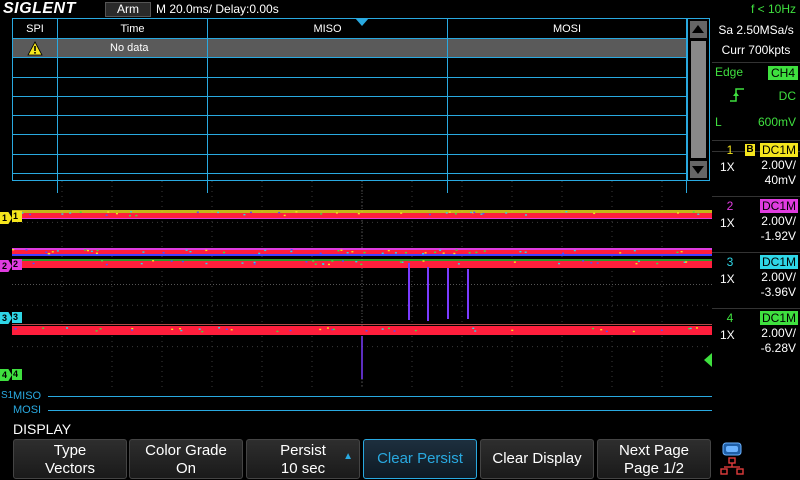 Image resolution: width=800 pixels, height=480 pixels. What do you see at coordinates (756, 107) in the screenshot?
I see `trigger-info-box: Edge CH4 DC L 600mV` at bounding box center [756, 107].